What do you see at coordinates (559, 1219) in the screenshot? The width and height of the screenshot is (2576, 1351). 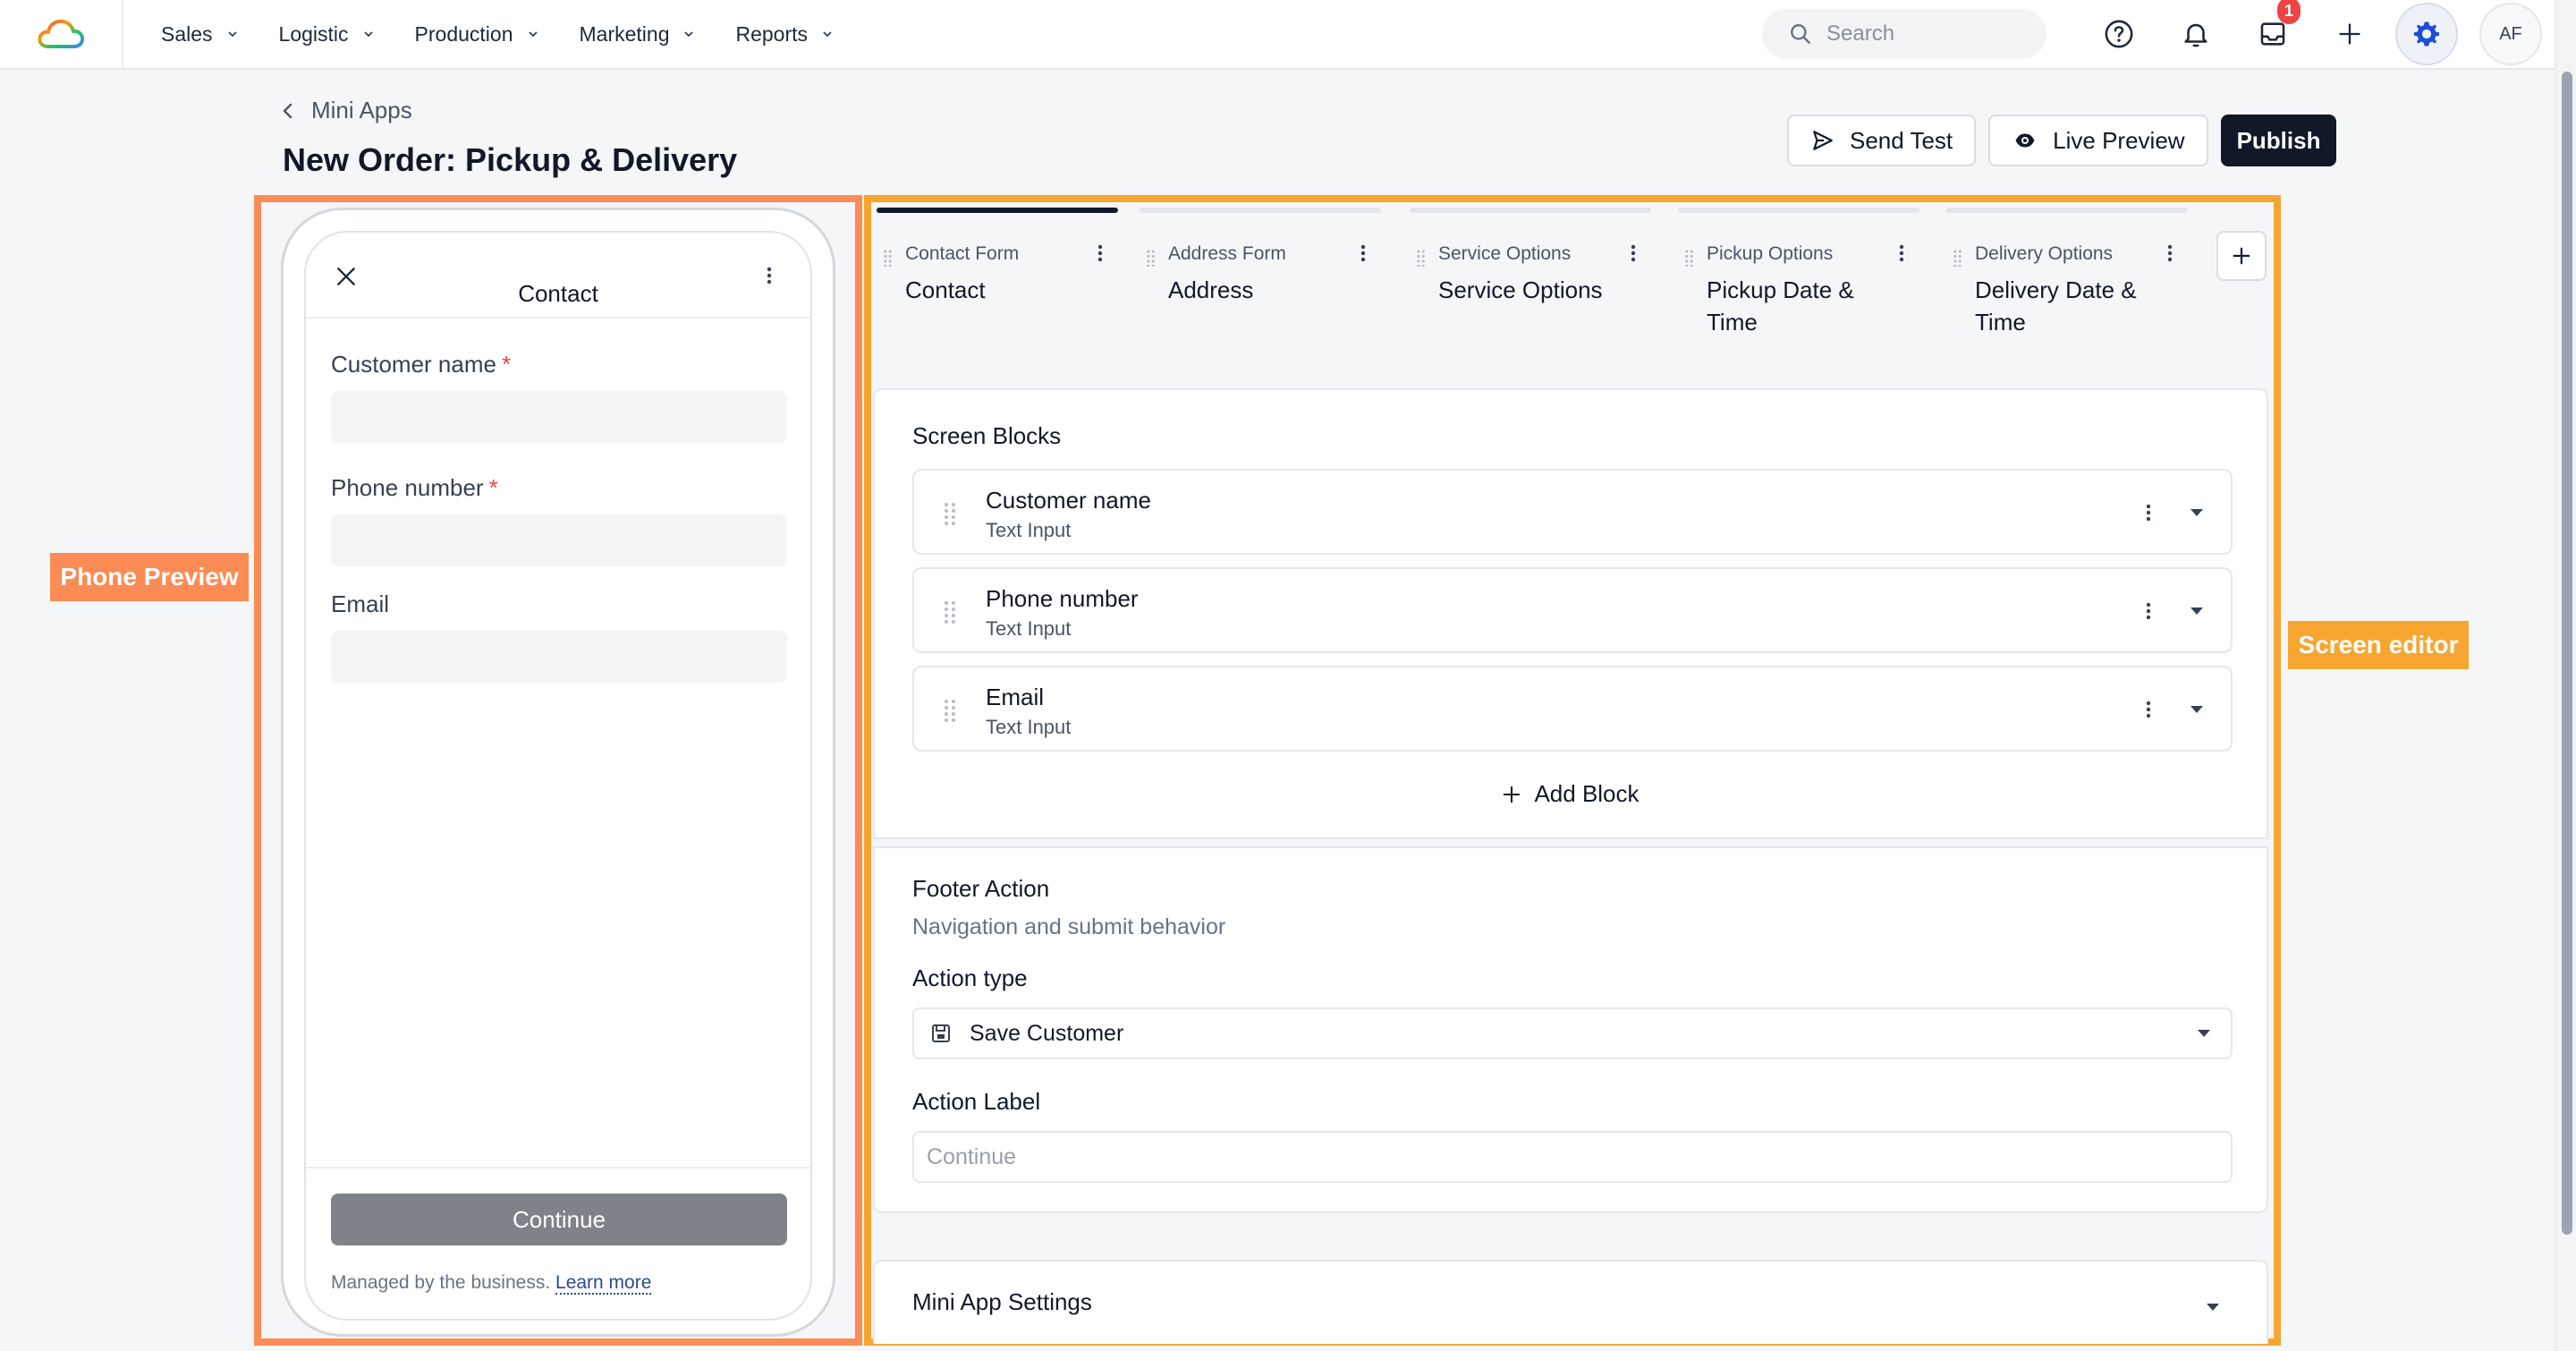 I see `phone-continue-button: Continue` at bounding box center [559, 1219].